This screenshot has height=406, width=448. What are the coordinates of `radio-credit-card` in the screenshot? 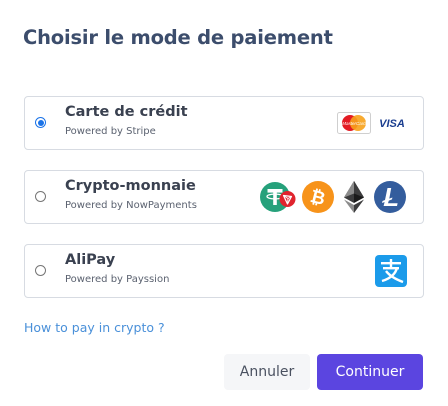 It's located at (40, 122).